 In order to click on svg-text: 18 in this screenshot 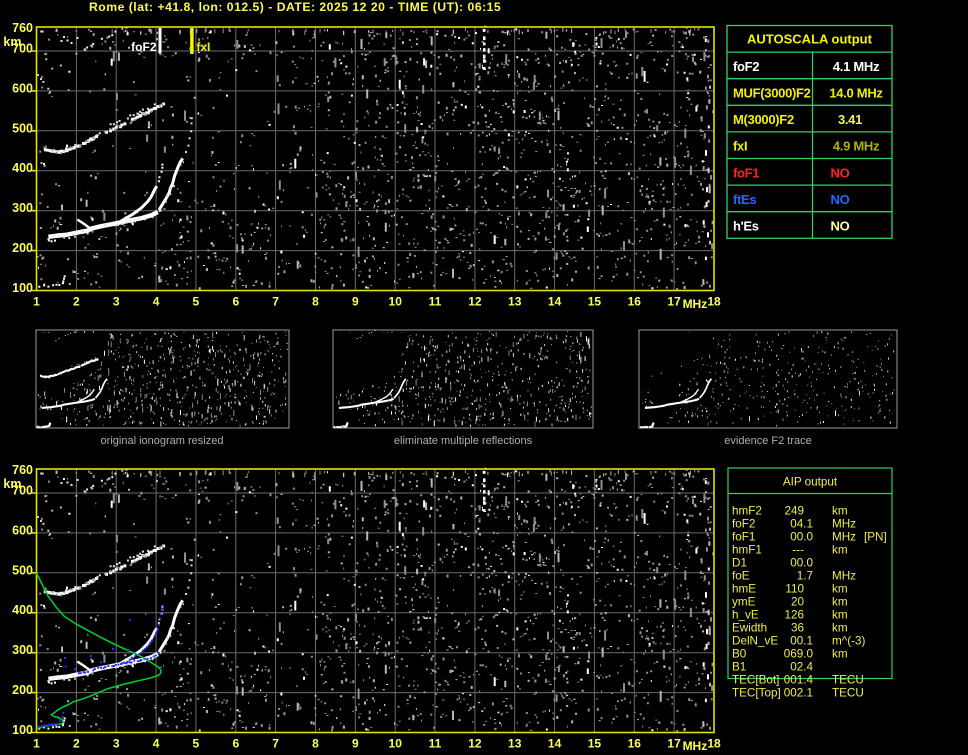, I will do `click(714, 302)`.